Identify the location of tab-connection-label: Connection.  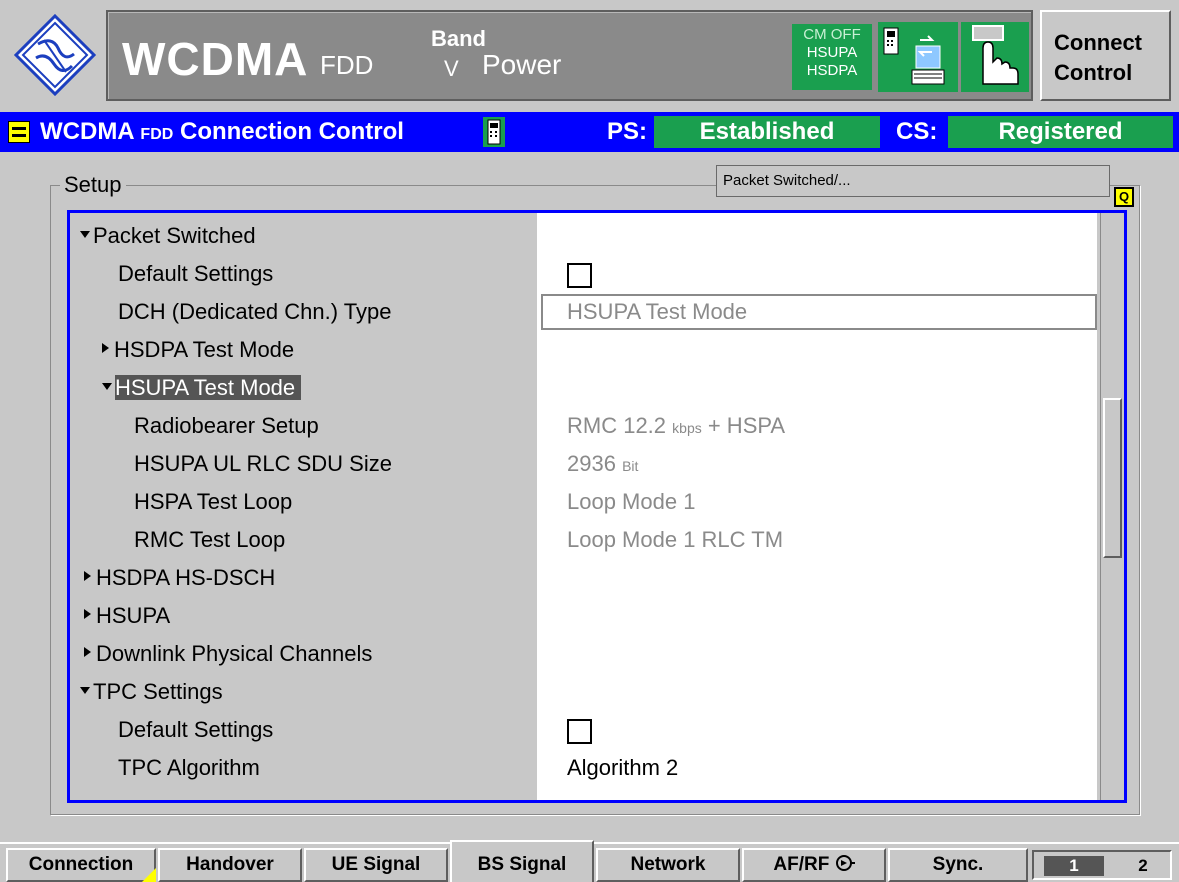
(81, 864).